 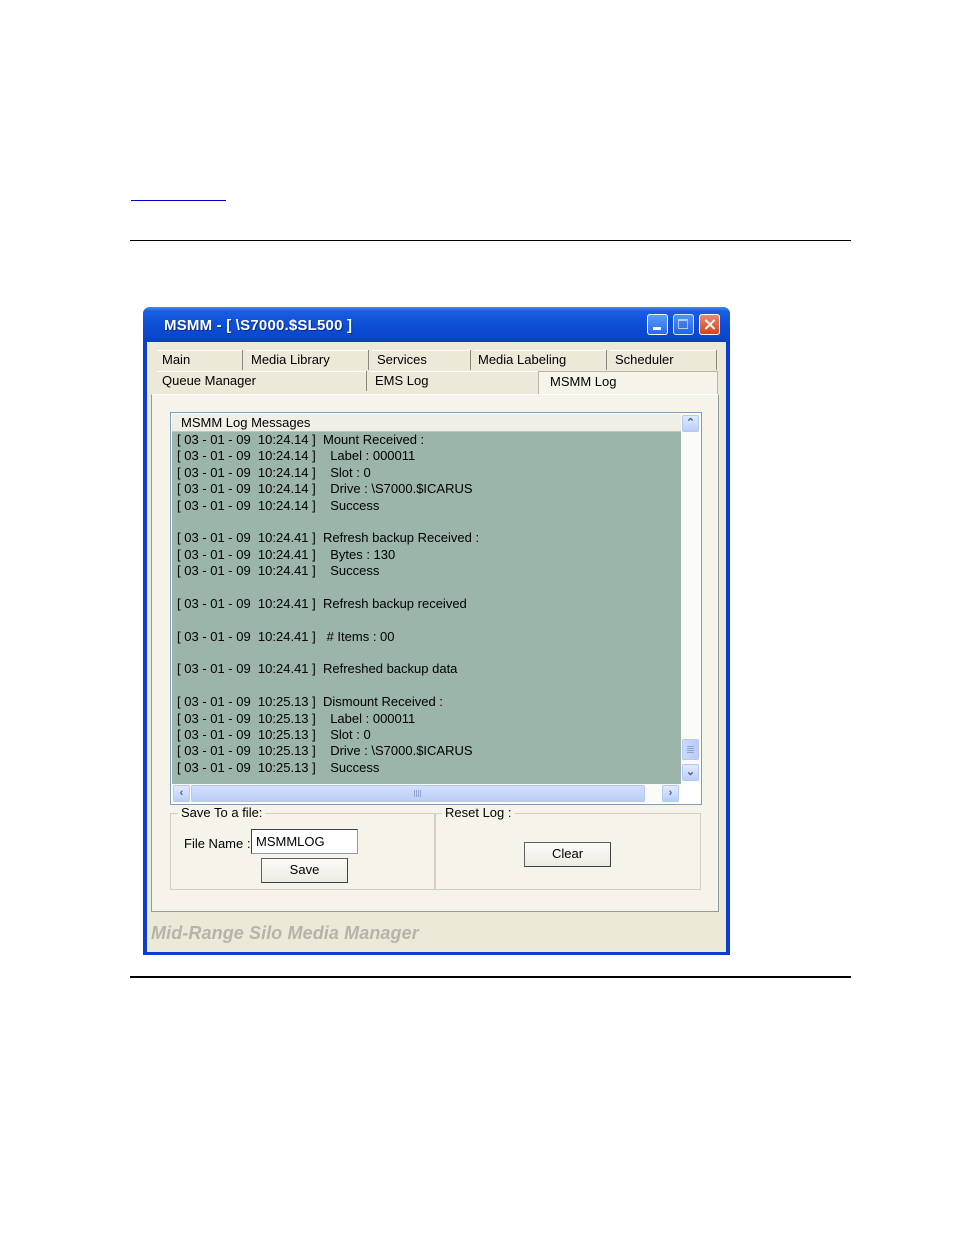 I want to click on chevron-right-icon: ›, so click(x=670, y=793).